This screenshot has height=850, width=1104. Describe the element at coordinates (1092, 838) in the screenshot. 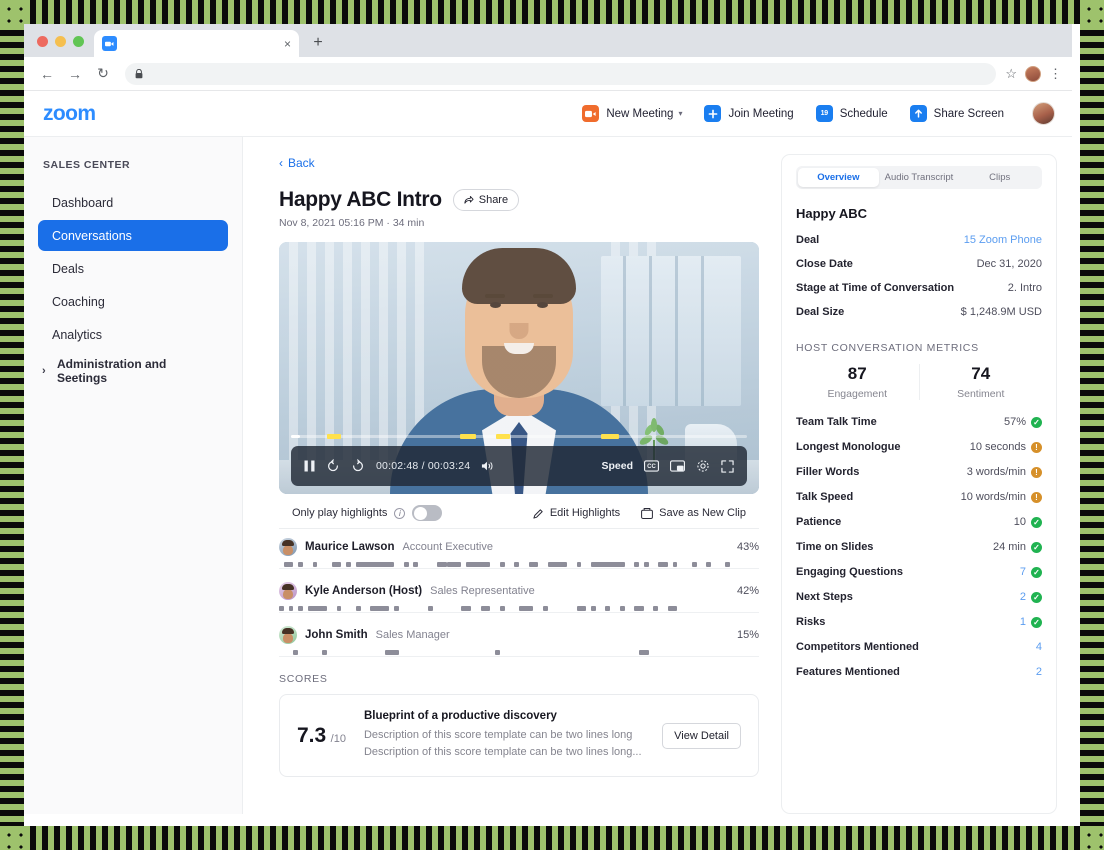

I see `decor-corner-bottom-right` at that location.